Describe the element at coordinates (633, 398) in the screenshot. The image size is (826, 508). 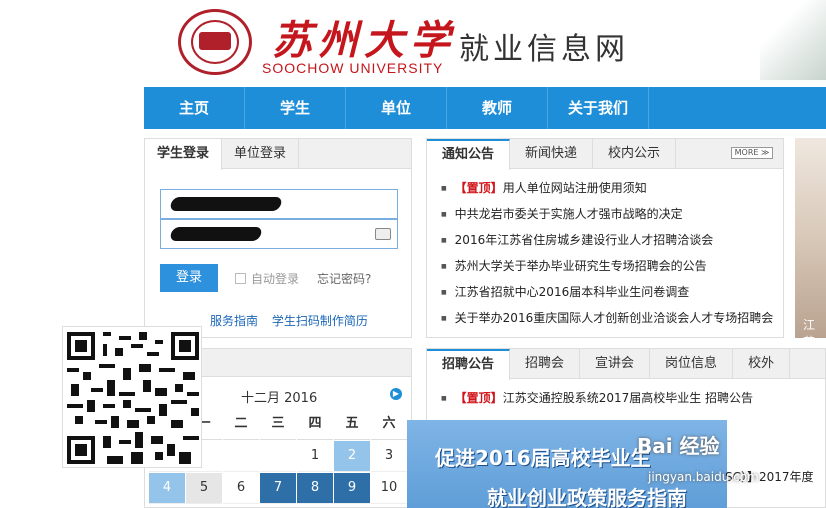
I see `list-item: 【置顶】江苏交通控股系统2017届高校毕业生 招聘公告` at that location.